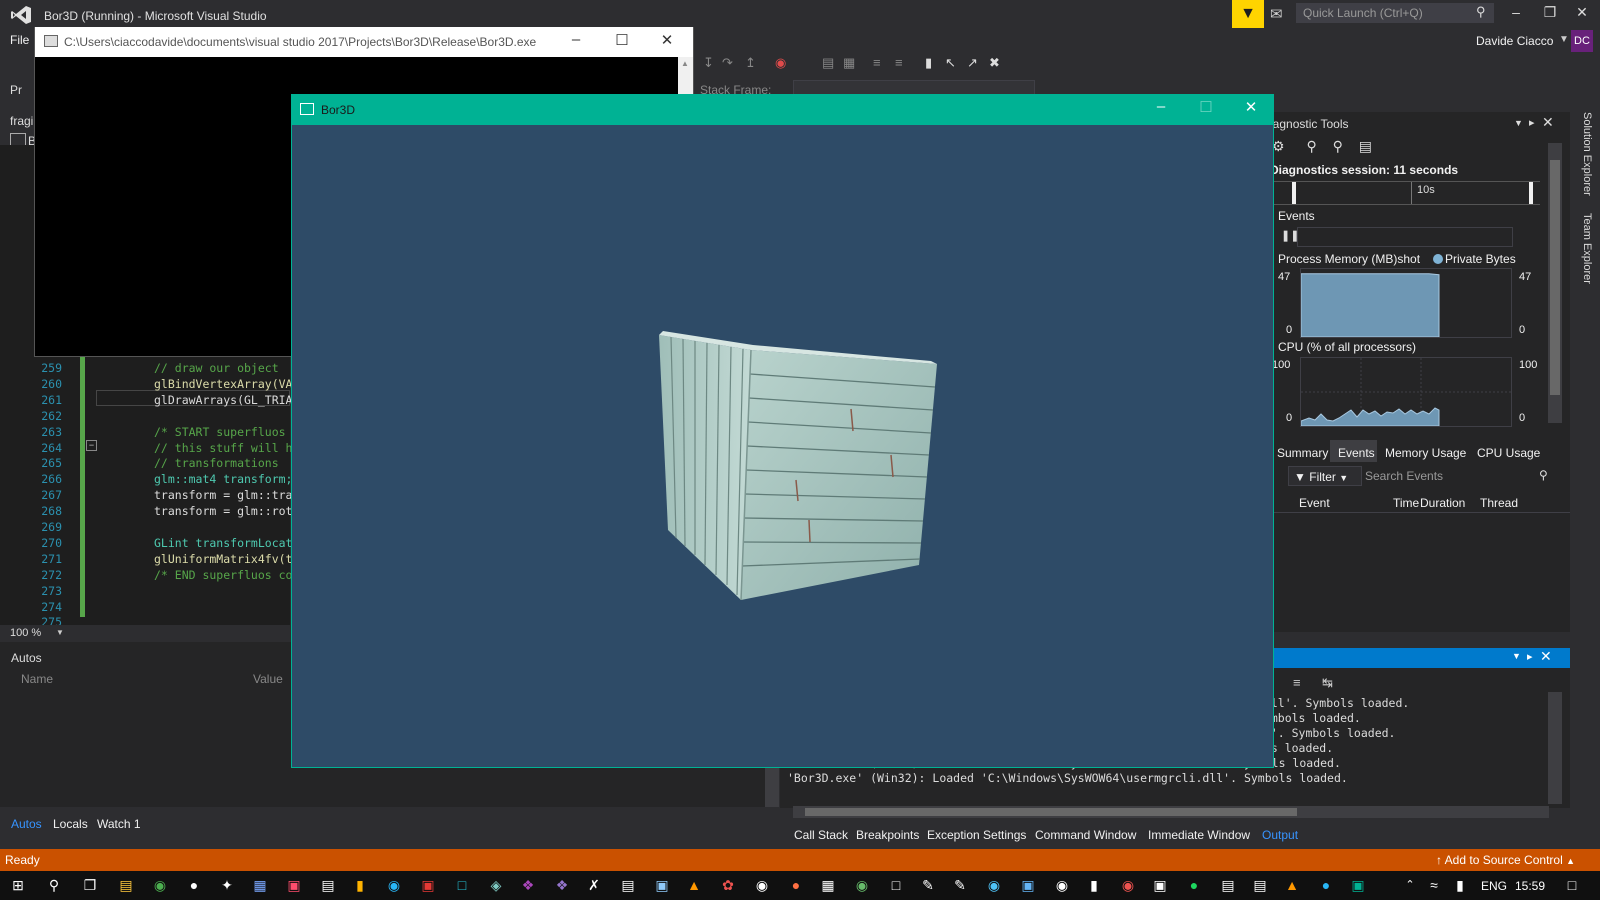 The image size is (1600, 900). What do you see at coordinates (762, 885) in the screenshot?
I see `steam-icon: ◉` at bounding box center [762, 885].